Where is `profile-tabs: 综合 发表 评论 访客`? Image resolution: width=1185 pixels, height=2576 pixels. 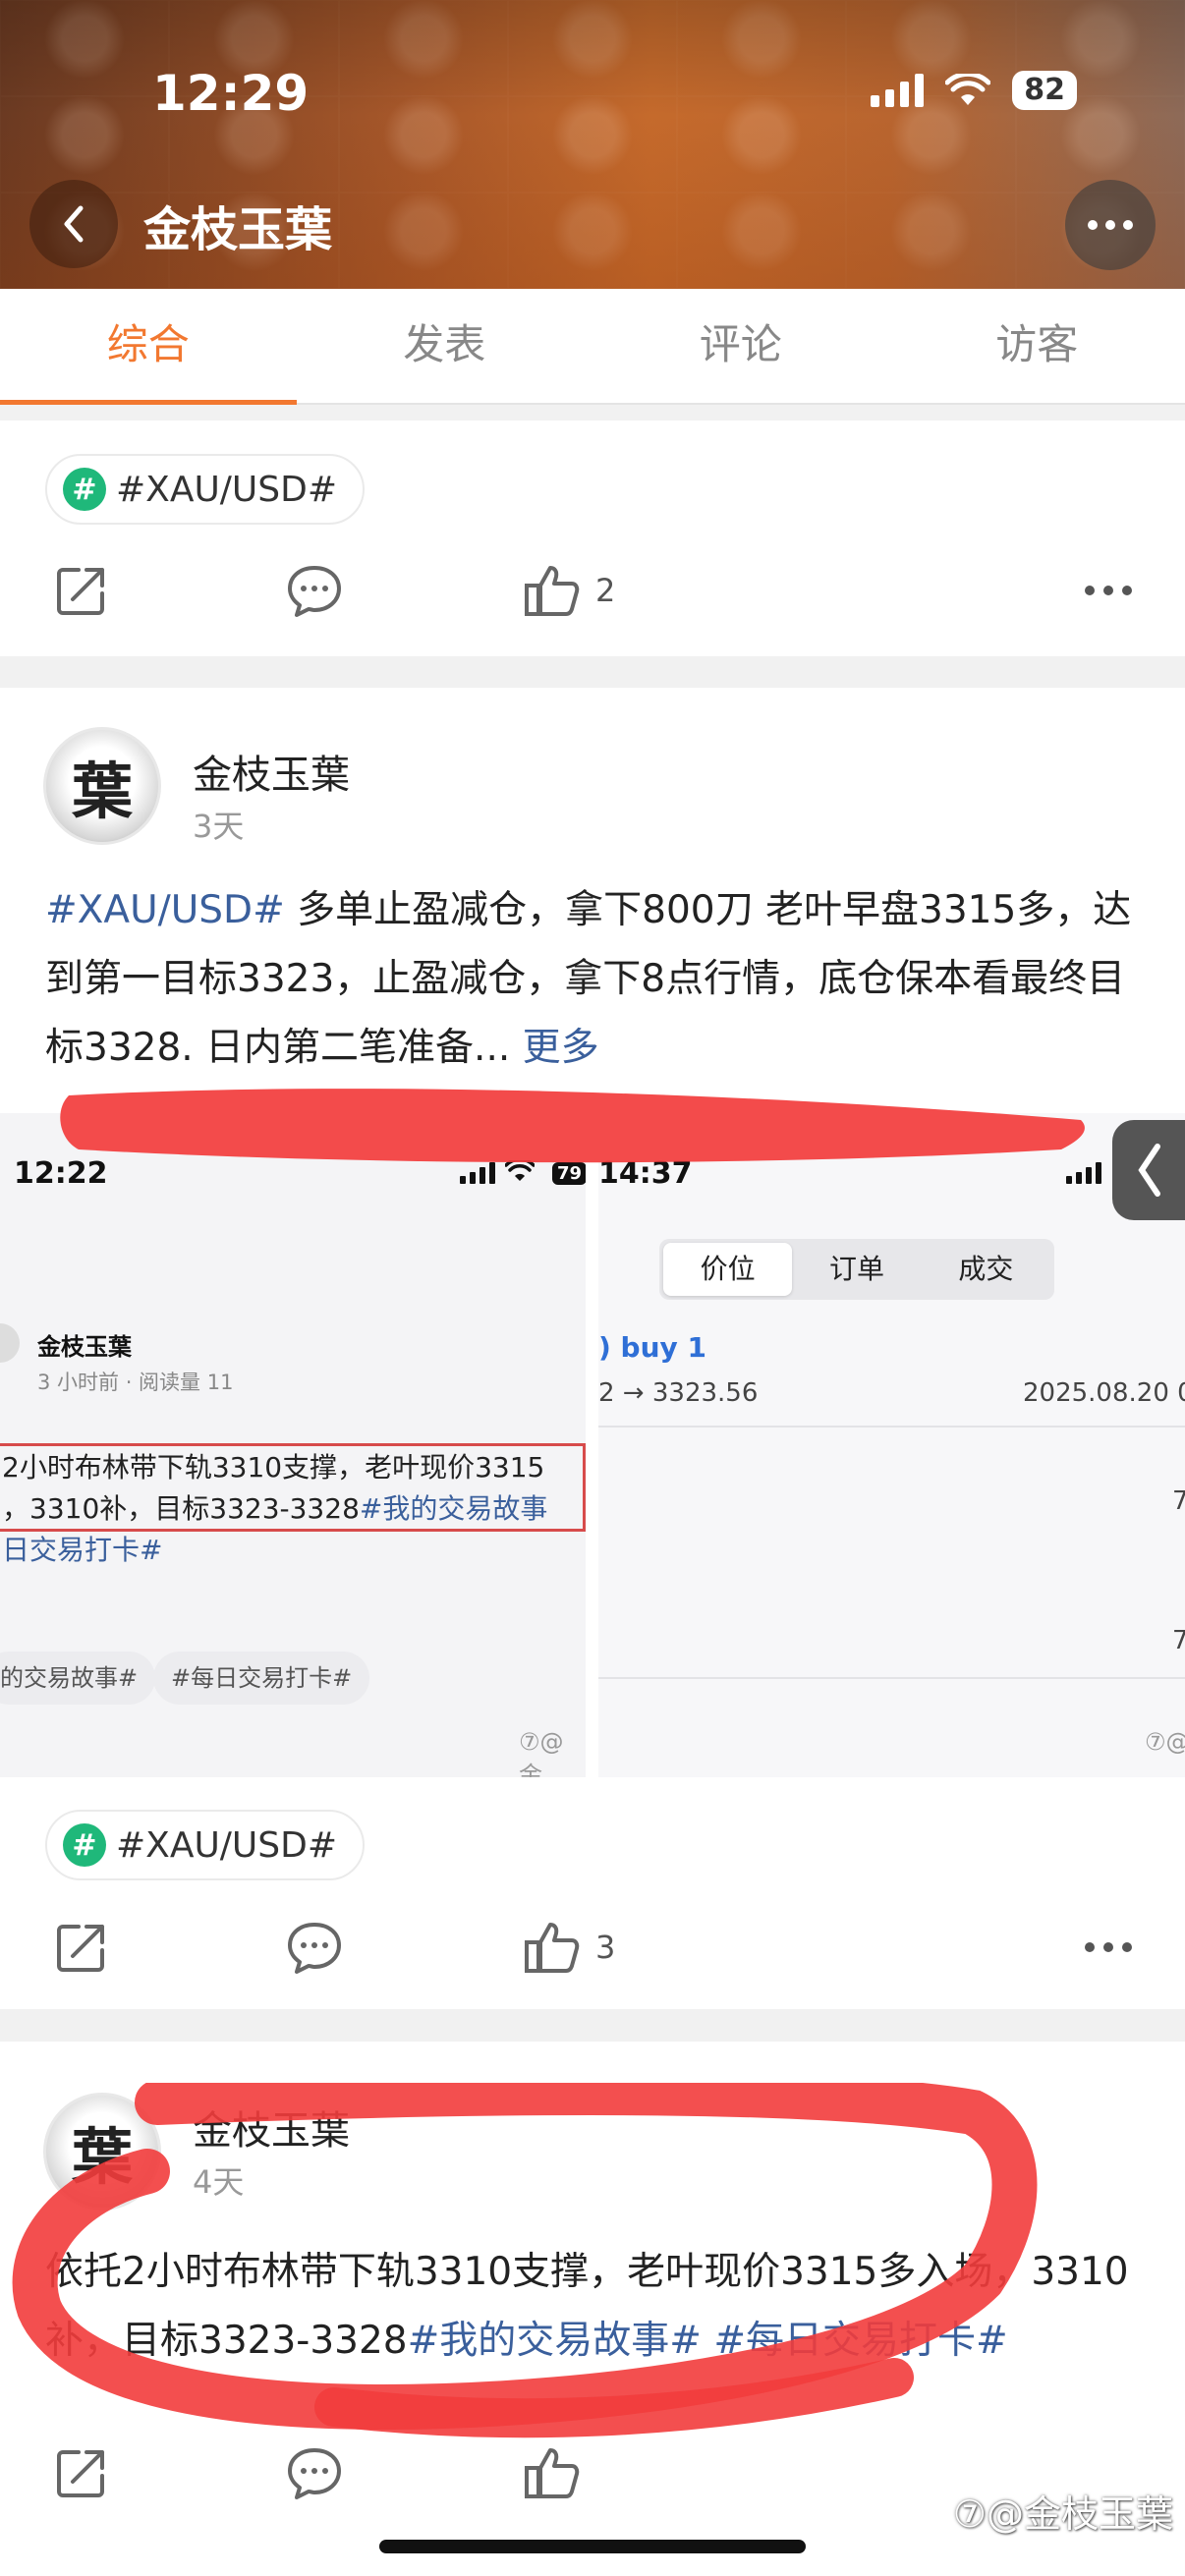
profile-tabs: 综合 发表 评论 访客 is located at coordinates (592, 347).